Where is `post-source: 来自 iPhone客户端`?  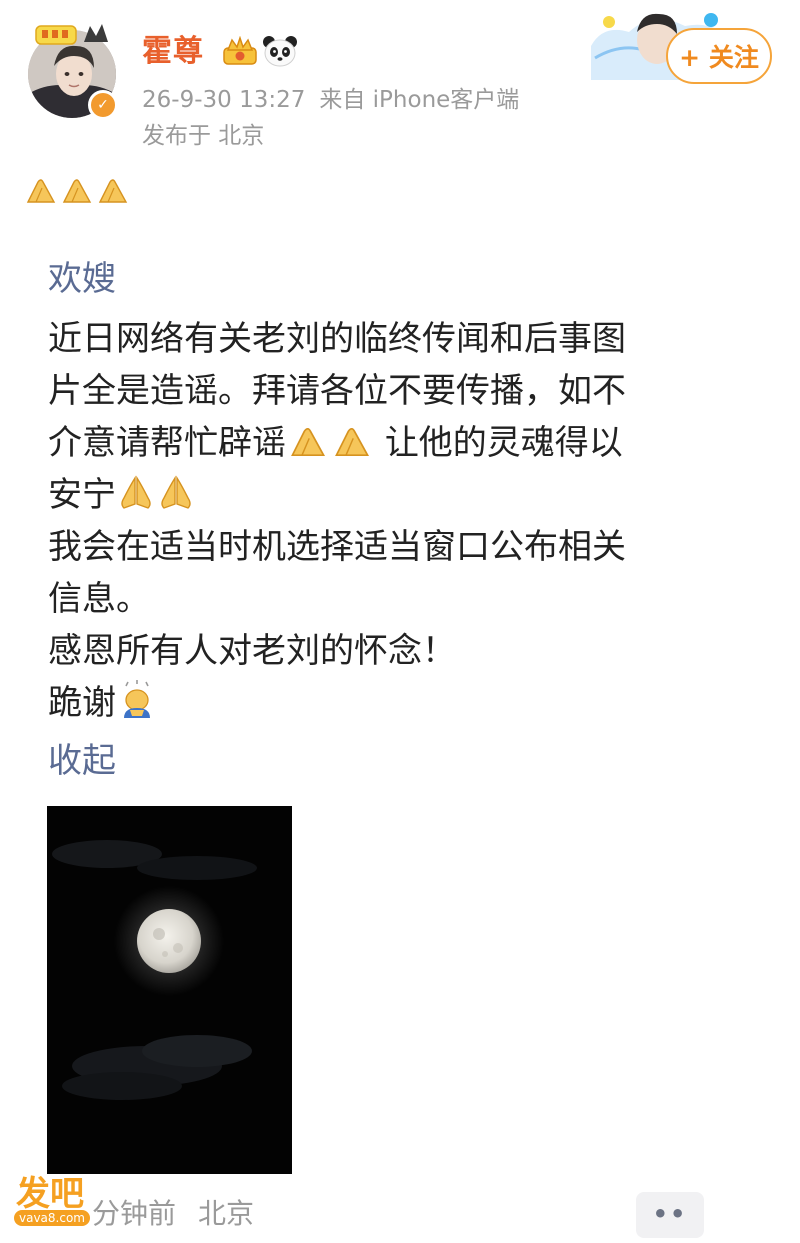 post-source: 来自 iPhone客户端 is located at coordinates (419, 100).